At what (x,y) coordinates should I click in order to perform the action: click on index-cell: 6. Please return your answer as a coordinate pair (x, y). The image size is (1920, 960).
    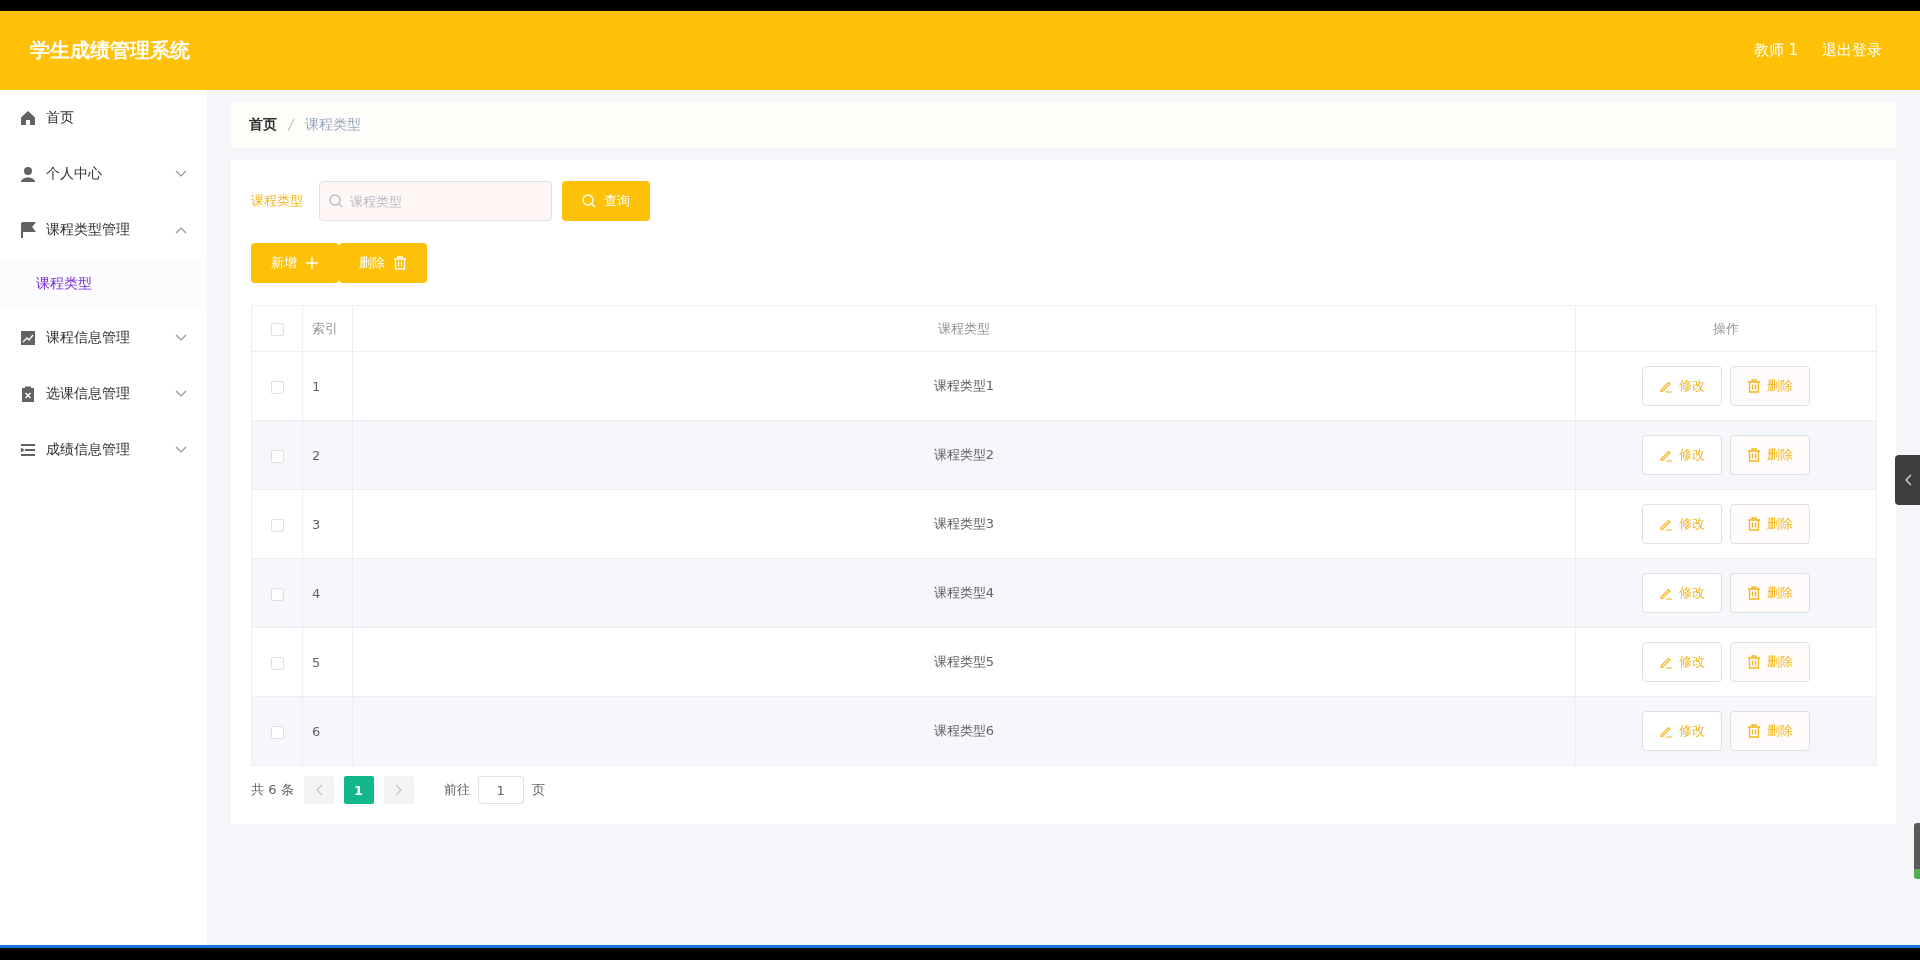
    Looking at the image, I should click on (316, 731).